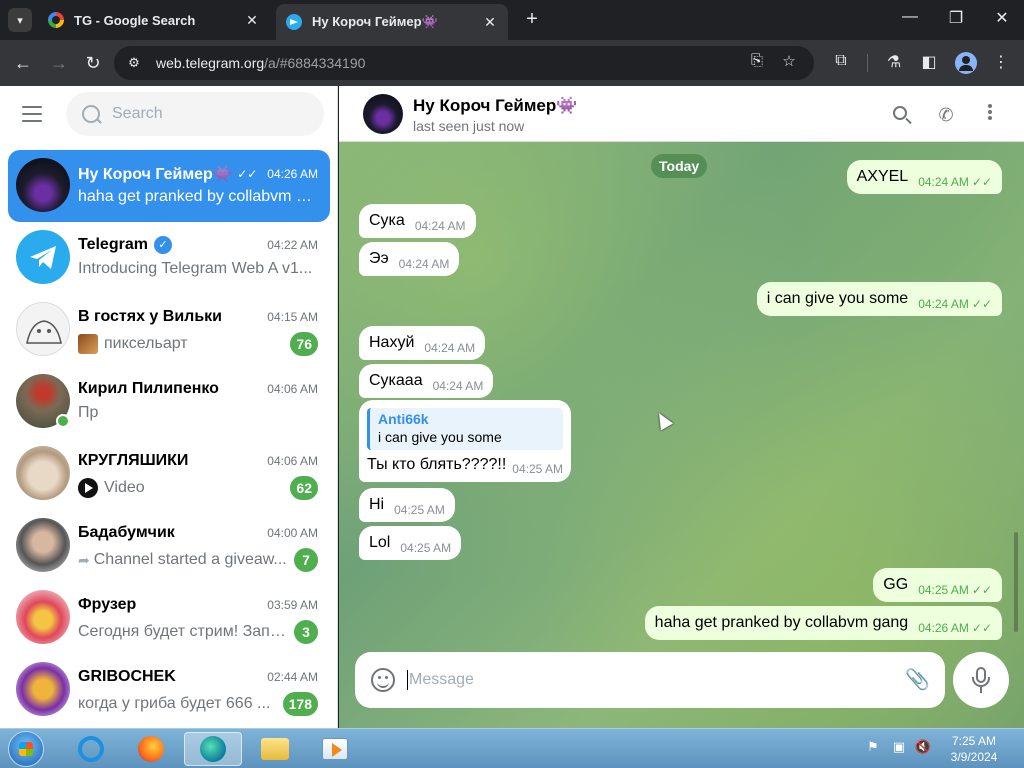 Image resolution: width=1024 pixels, height=768 pixels. Describe the element at coordinates (20, 20) in the screenshot. I see `tab-search-button: ▾` at that location.